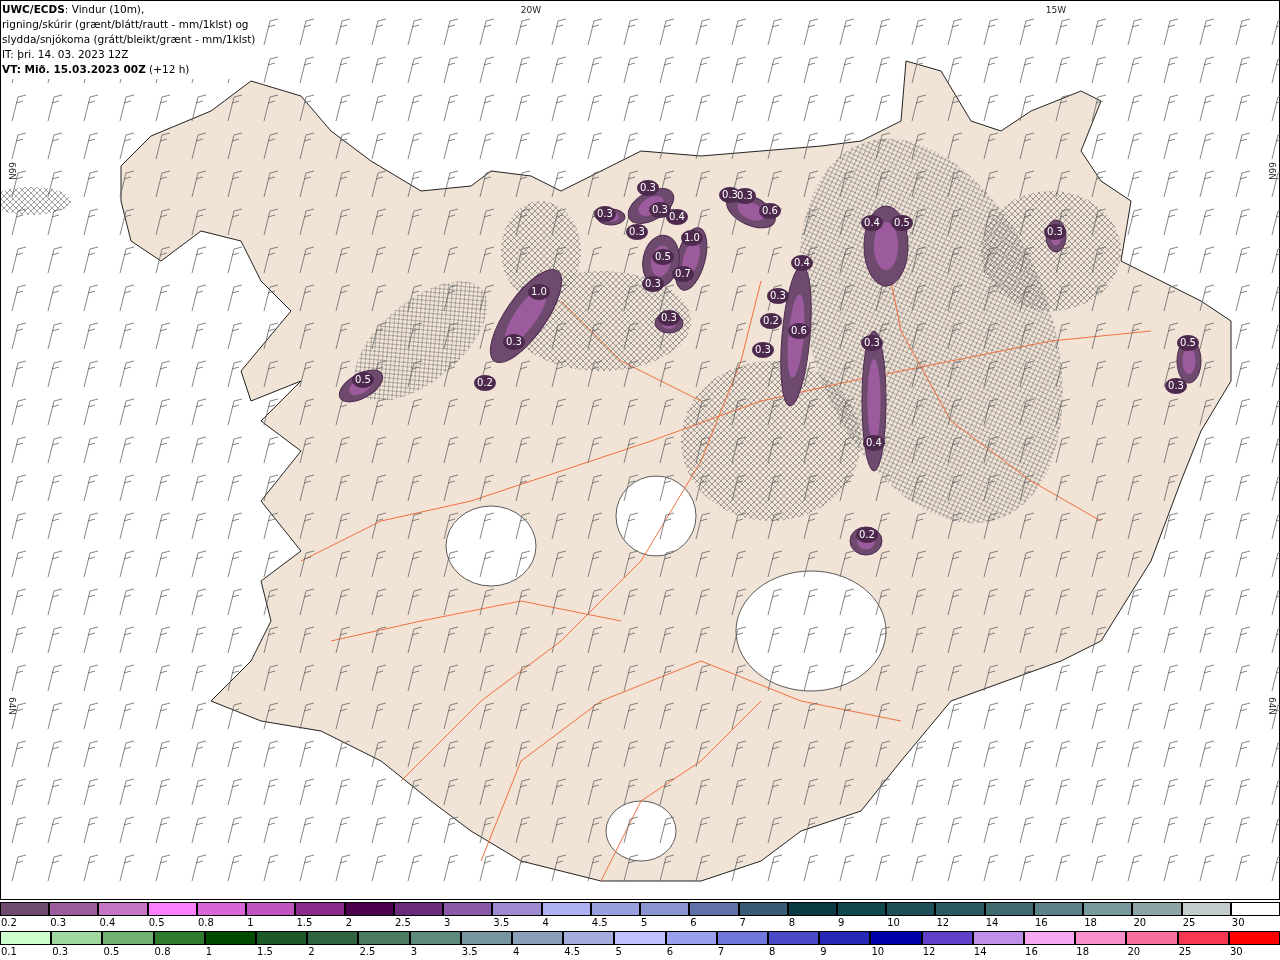 This screenshot has height=960, width=1280. What do you see at coordinates (126, 24) in the screenshot?
I see `map-title-line: rigning/skúrir (grænt/blátt/rautt - mm/1klst) og` at bounding box center [126, 24].